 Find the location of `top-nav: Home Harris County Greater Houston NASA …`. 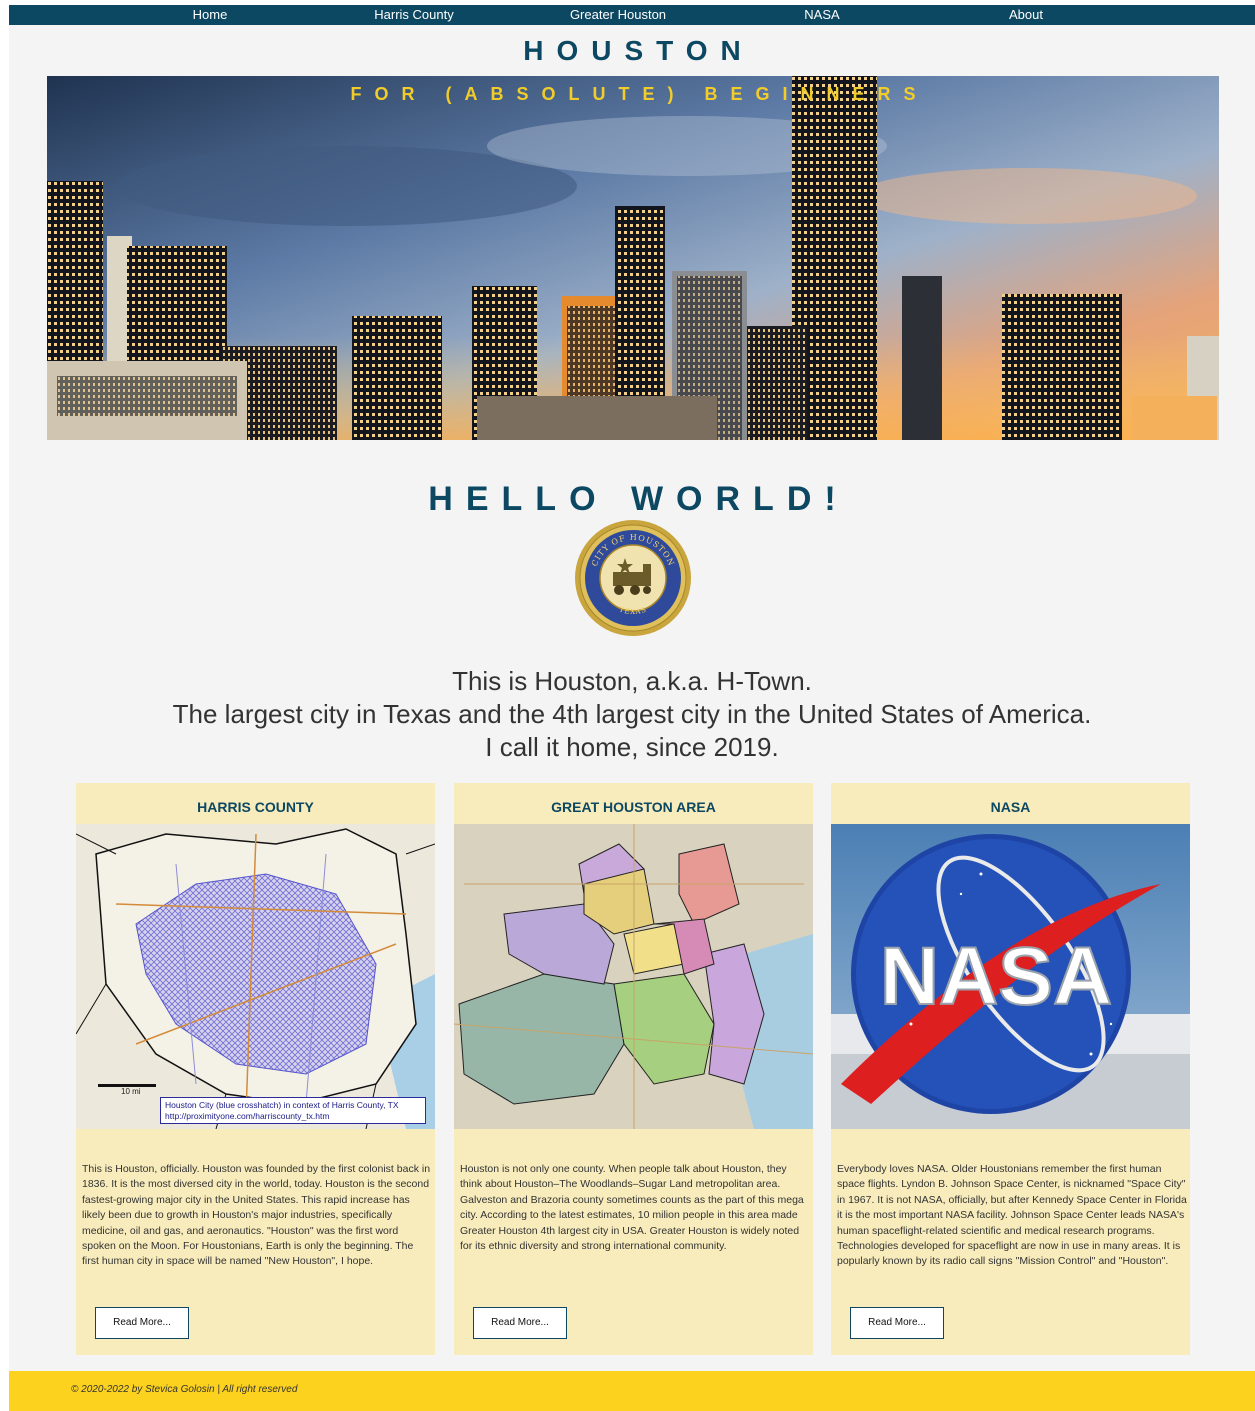

top-nav: Home Harris County Greater Houston NASA … is located at coordinates (632, 15).